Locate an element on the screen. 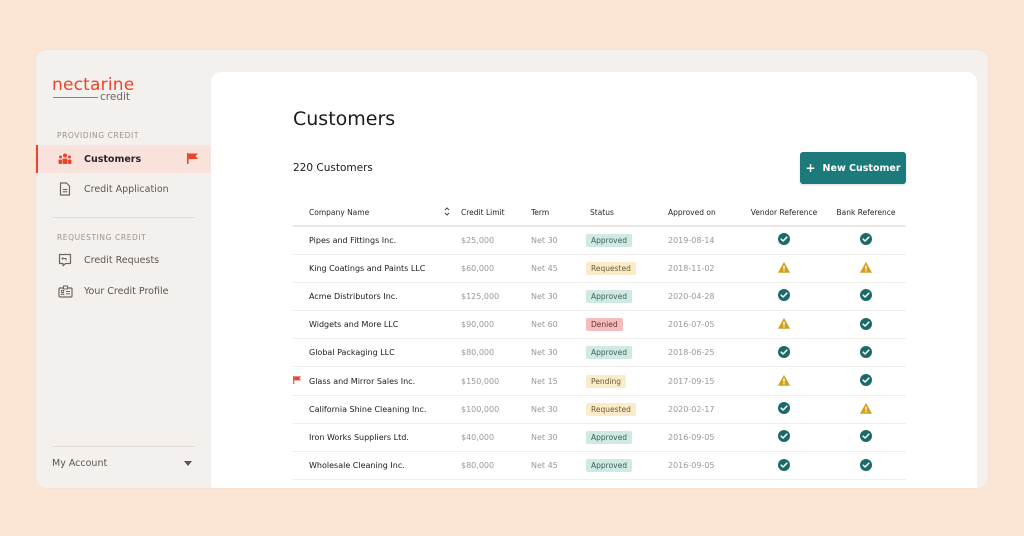  people-icon is located at coordinates (65, 159).